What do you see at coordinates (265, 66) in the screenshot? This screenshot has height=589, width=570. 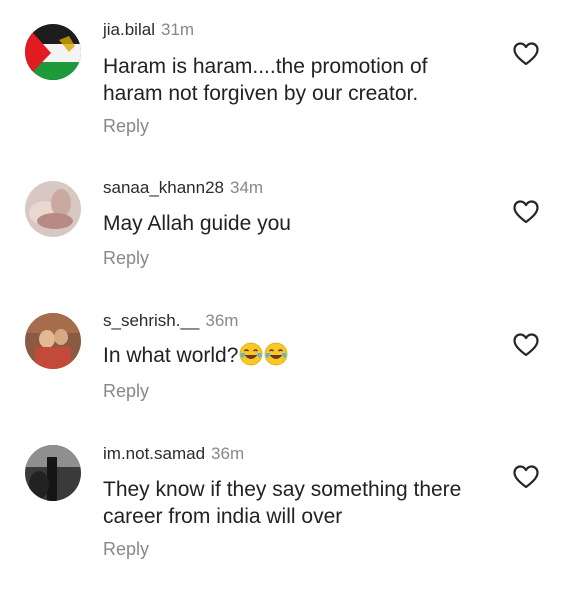 I see `comment-text-line: Haram is haram....the promotion of` at bounding box center [265, 66].